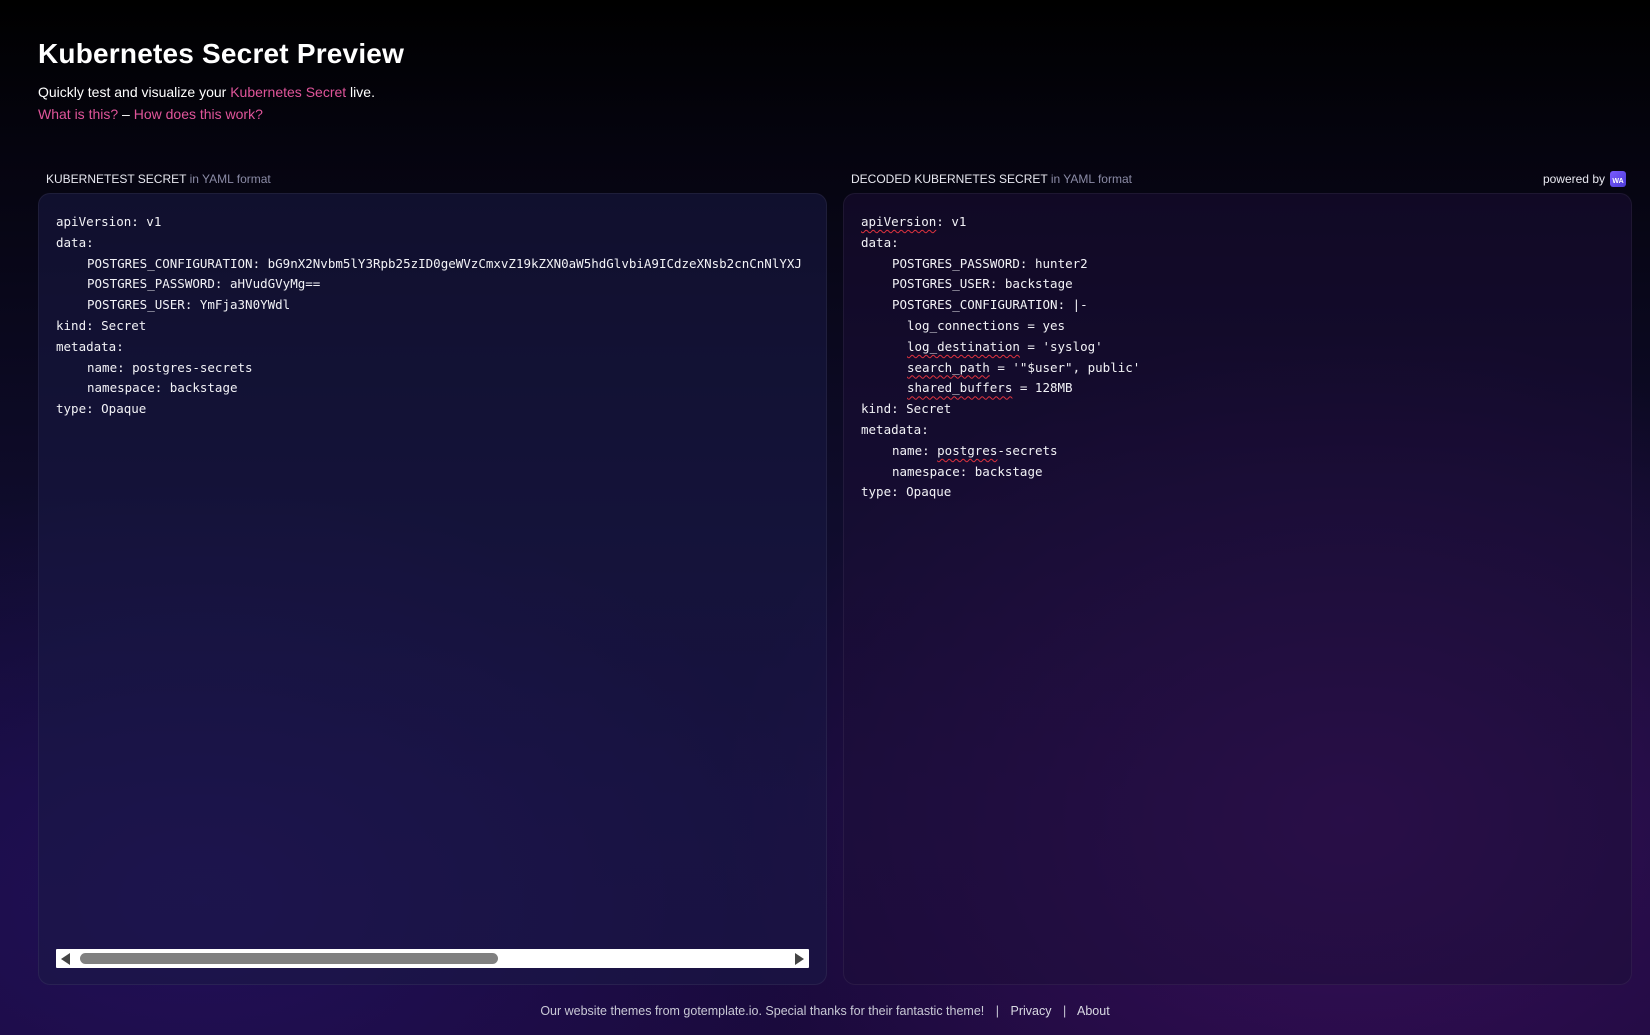 This screenshot has width=1650, height=1035. Describe the element at coordinates (948, 367) in the screenshot. I see `spellcheck-underline: search_path` at that location.